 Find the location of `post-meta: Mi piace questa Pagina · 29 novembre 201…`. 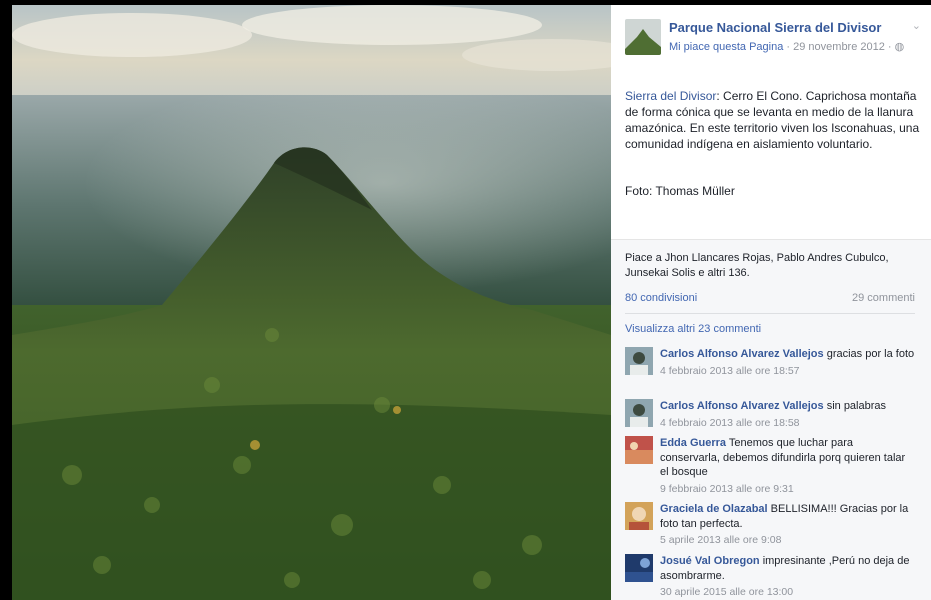

post-meta: Mi piace questa Pagina · 29 novembre 201… is located at coordinates (786, 46).